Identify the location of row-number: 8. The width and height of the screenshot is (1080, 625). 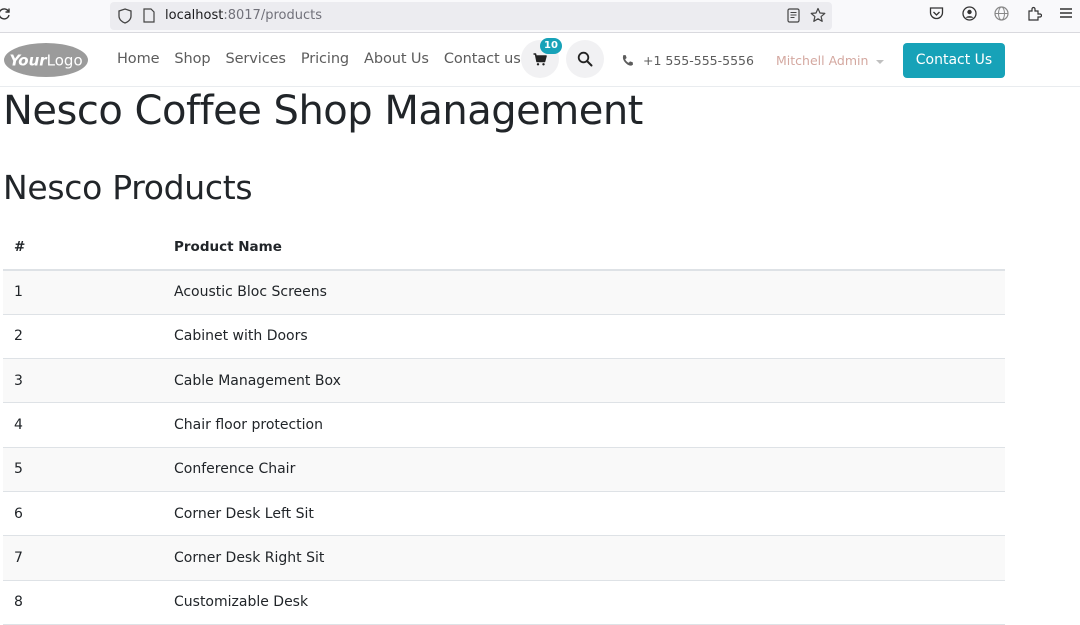
(88, 602).